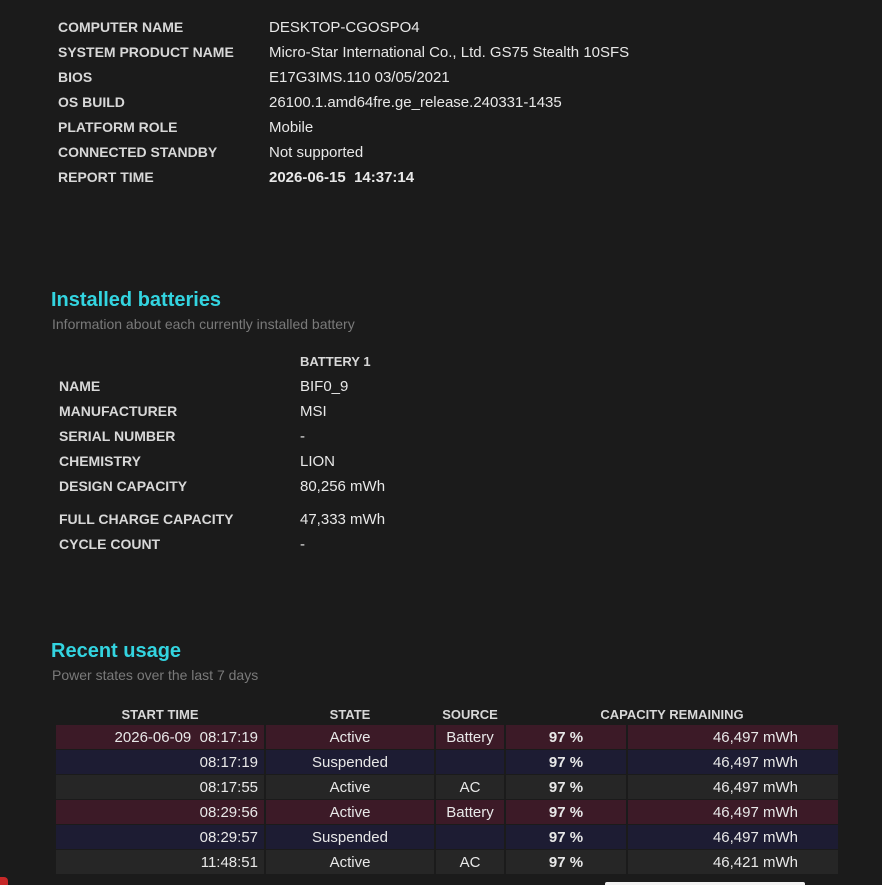 The height and width of the screenshot is (885, 882). Describe the element at coordinates (116, 651) in the screenshot. I see `recent-usage-title: Recent usage` at that location.